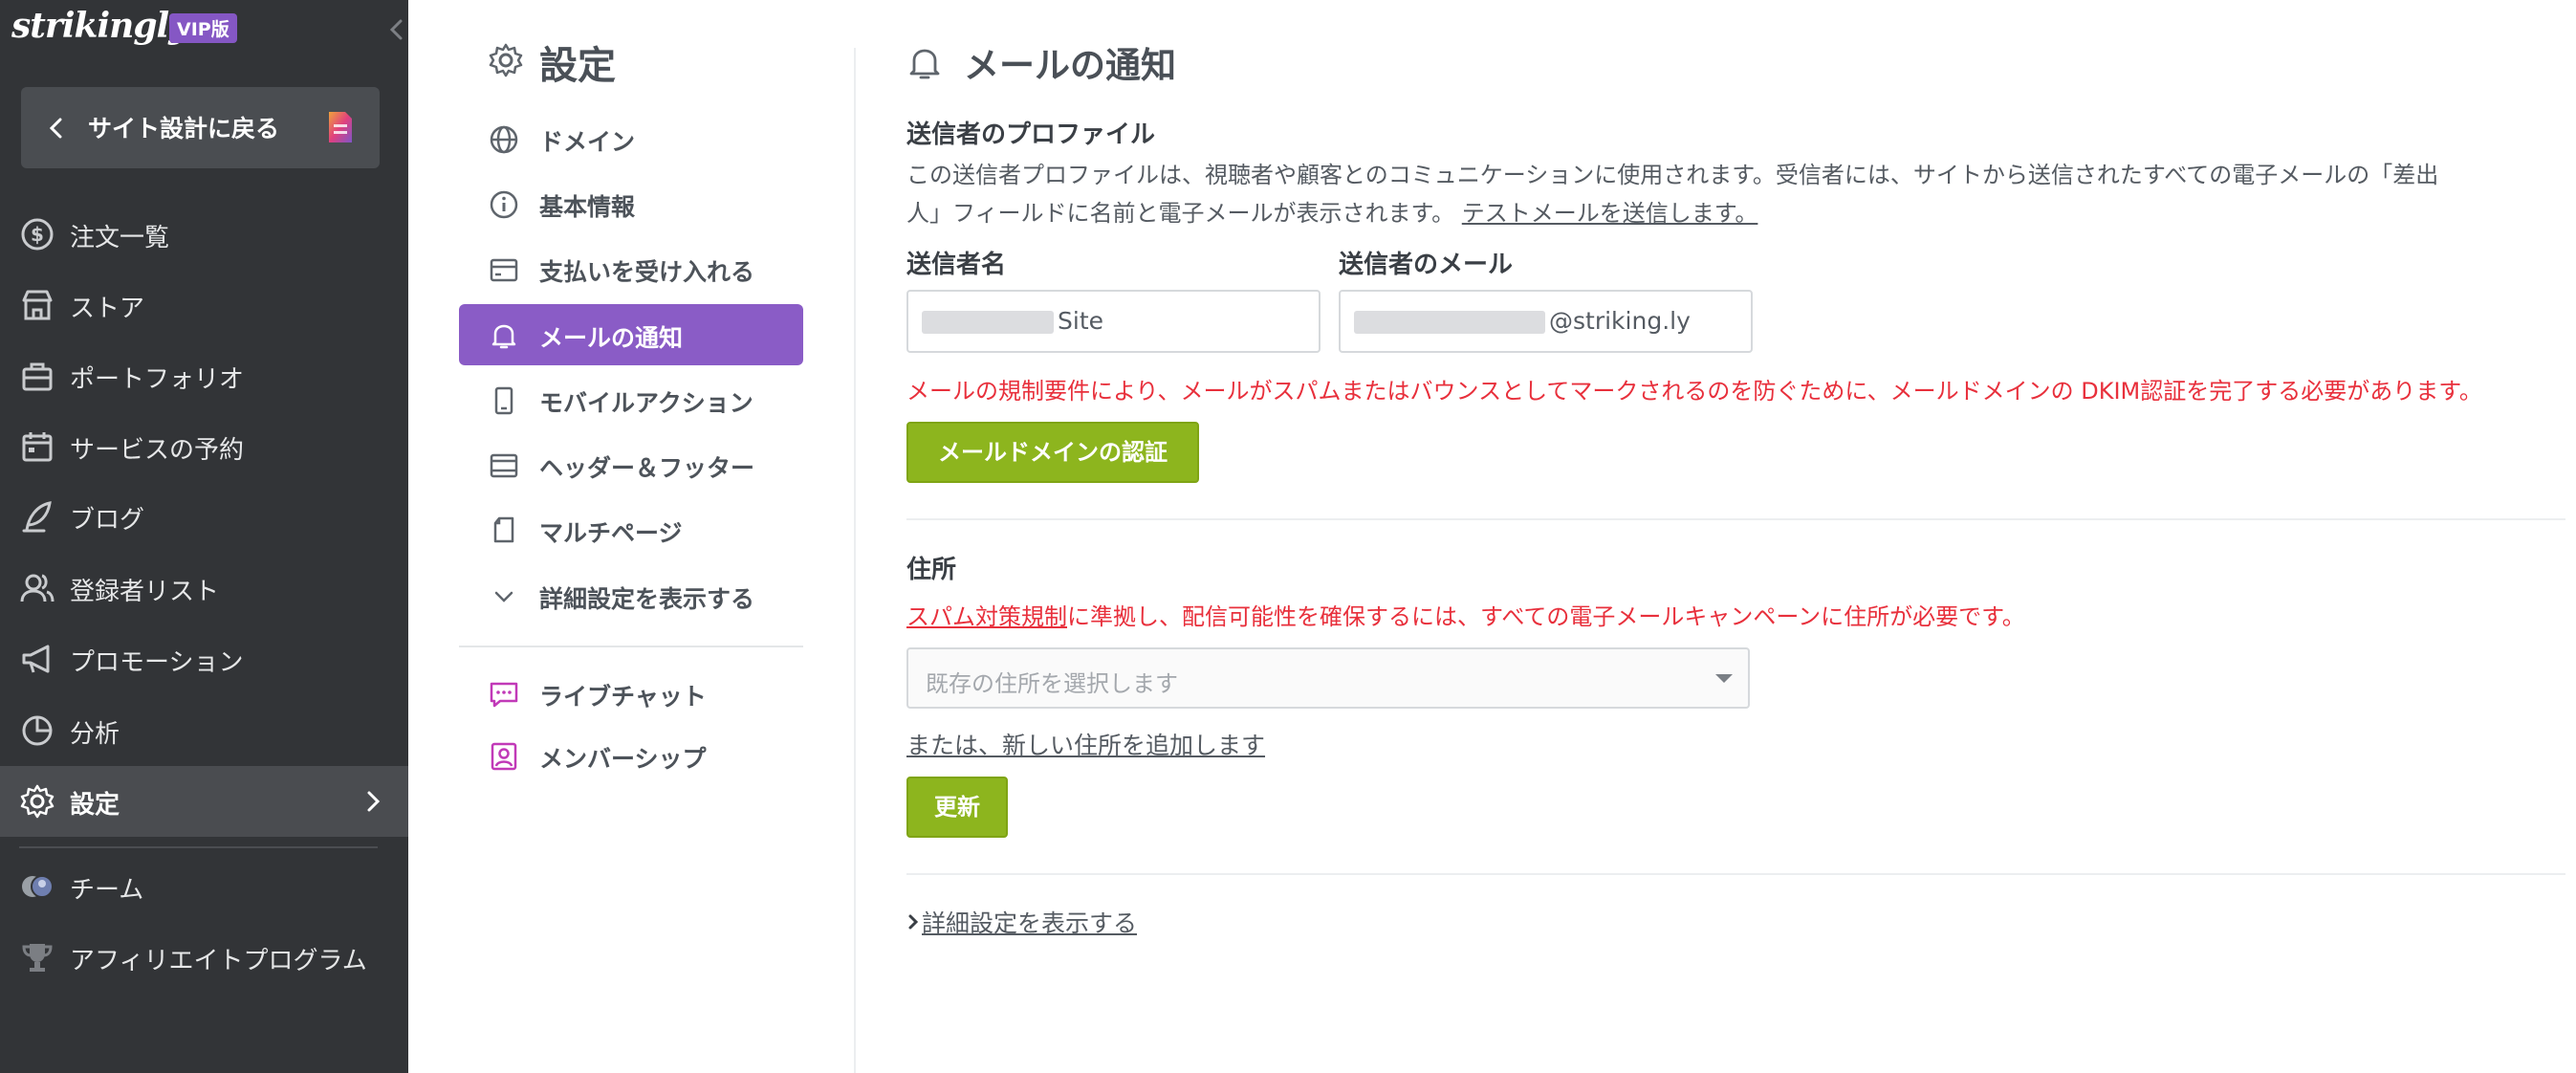 This screenshot has height=1073, width=2576. What do you see at coordinates (647, 272) in the screenshot?
I see `settings-menu-label: 支払いを受け入れる` at bounding box center [647, 272].